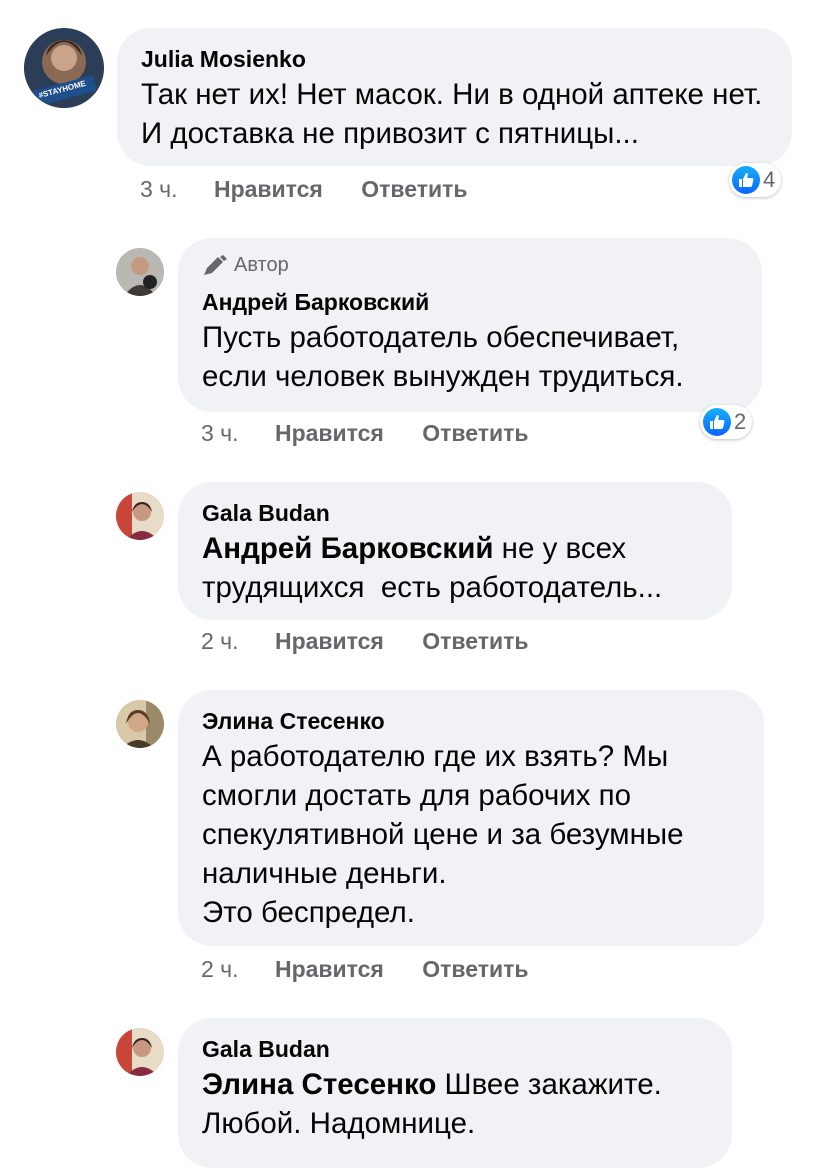 The image size is (827, 1168). What do you see at coordinates (470, 721) in the screenshot?
I see `author-name: Элина Стесенко` at bounding box center [470, 721].